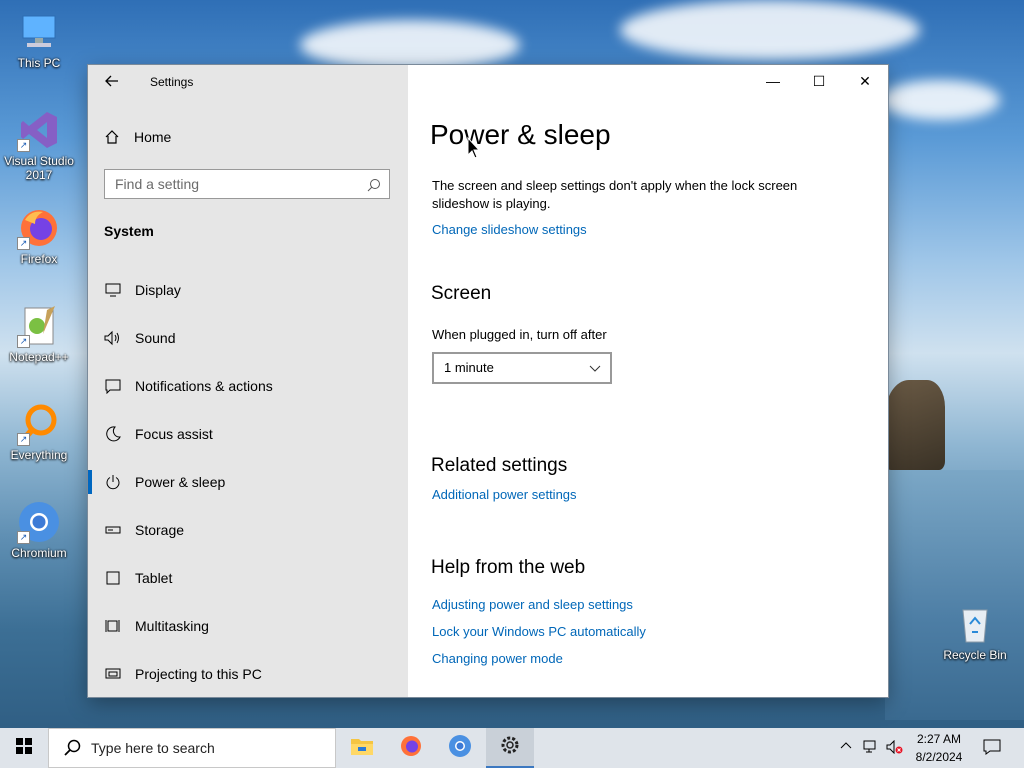 This screenshot has height=768, width=1024. Describe the element at coordinates (112, 137) in the screenshot. I see `home-icon` at that location.